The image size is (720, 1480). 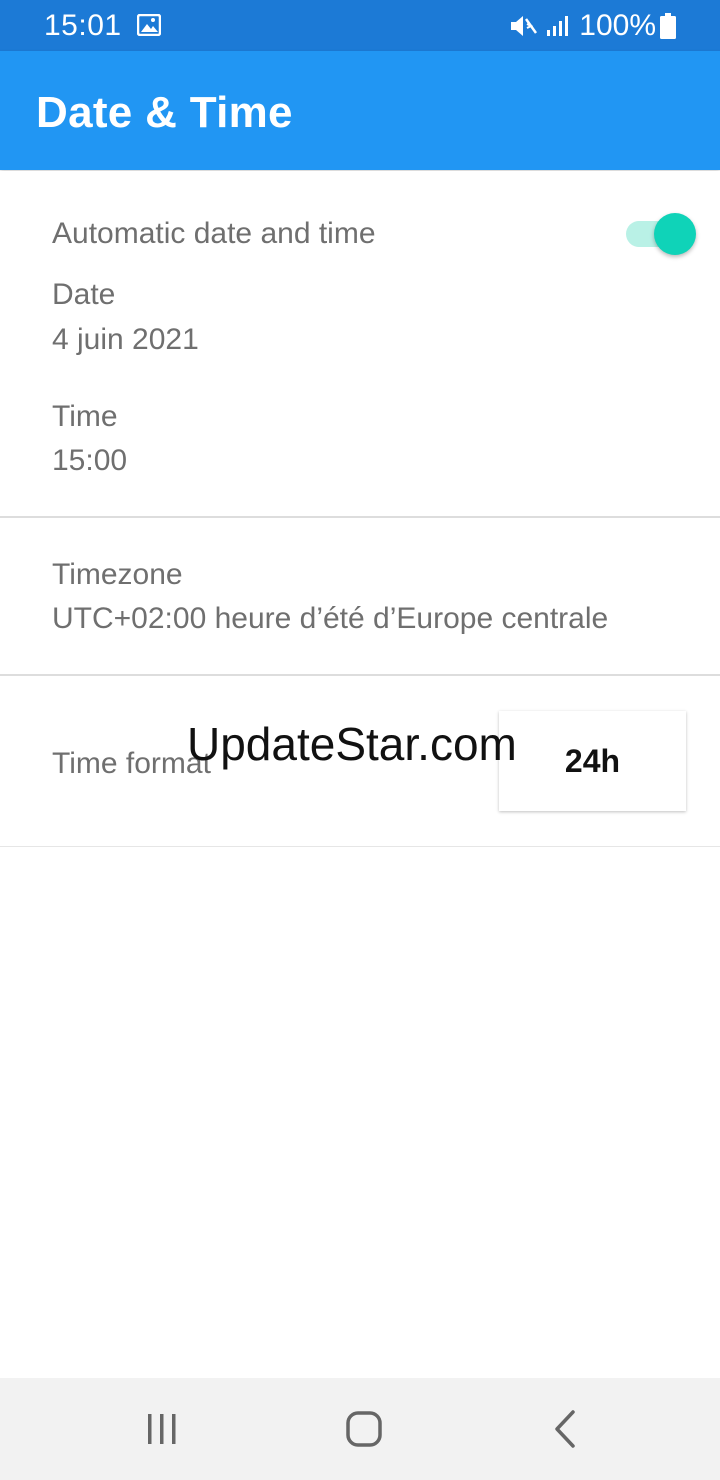 I want to click on time-value: 15:00, so click(x=89, y=461).